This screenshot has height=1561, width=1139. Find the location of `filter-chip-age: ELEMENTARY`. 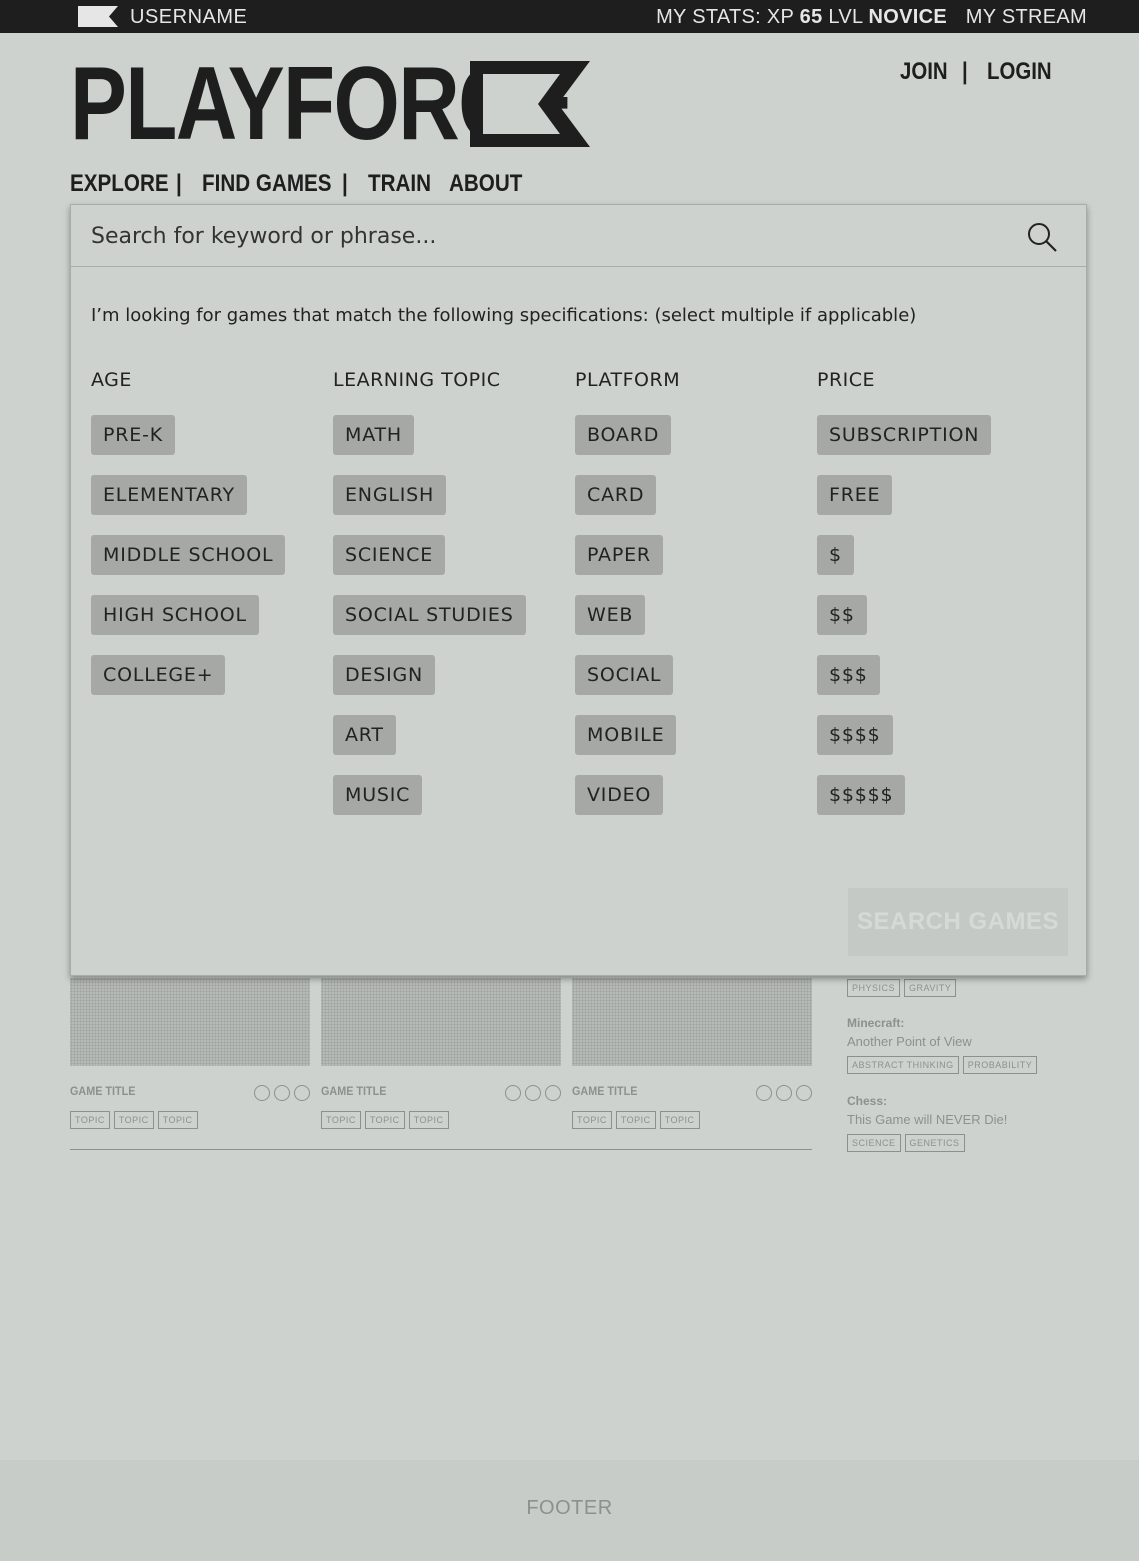

filter-chip-age: ELEMENTARY is located at coordinates (169, 495).